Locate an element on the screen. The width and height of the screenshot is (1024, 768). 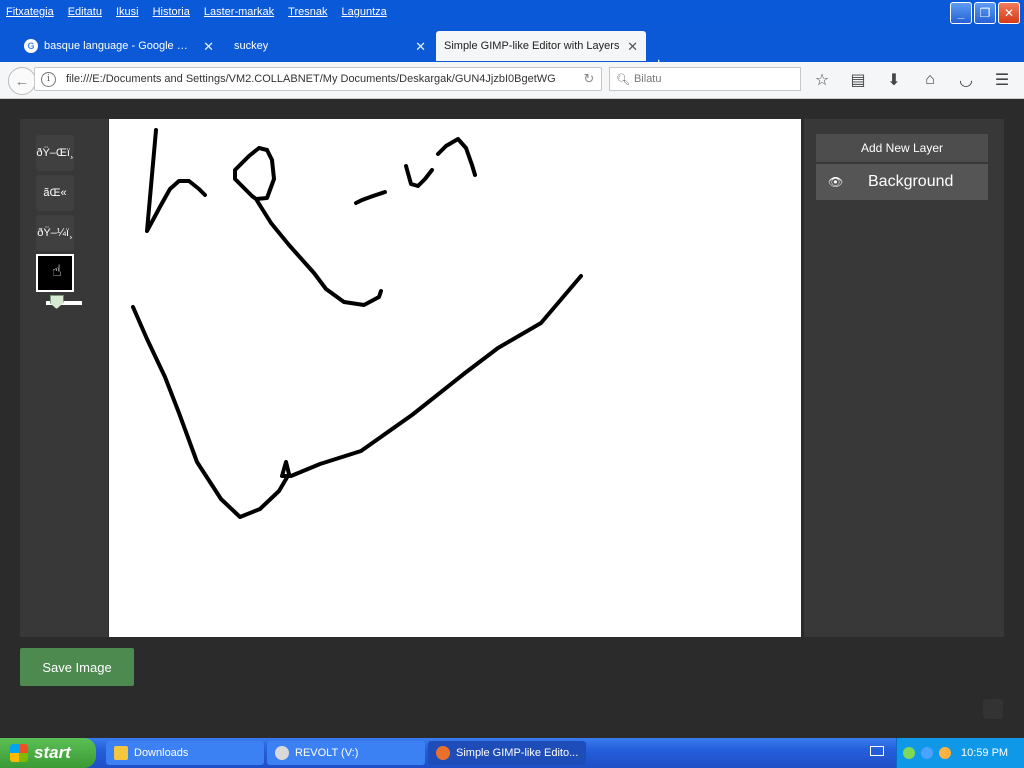
layer-panel: Add New Layer 👁︎ Background is located at coordinates (904, 378).